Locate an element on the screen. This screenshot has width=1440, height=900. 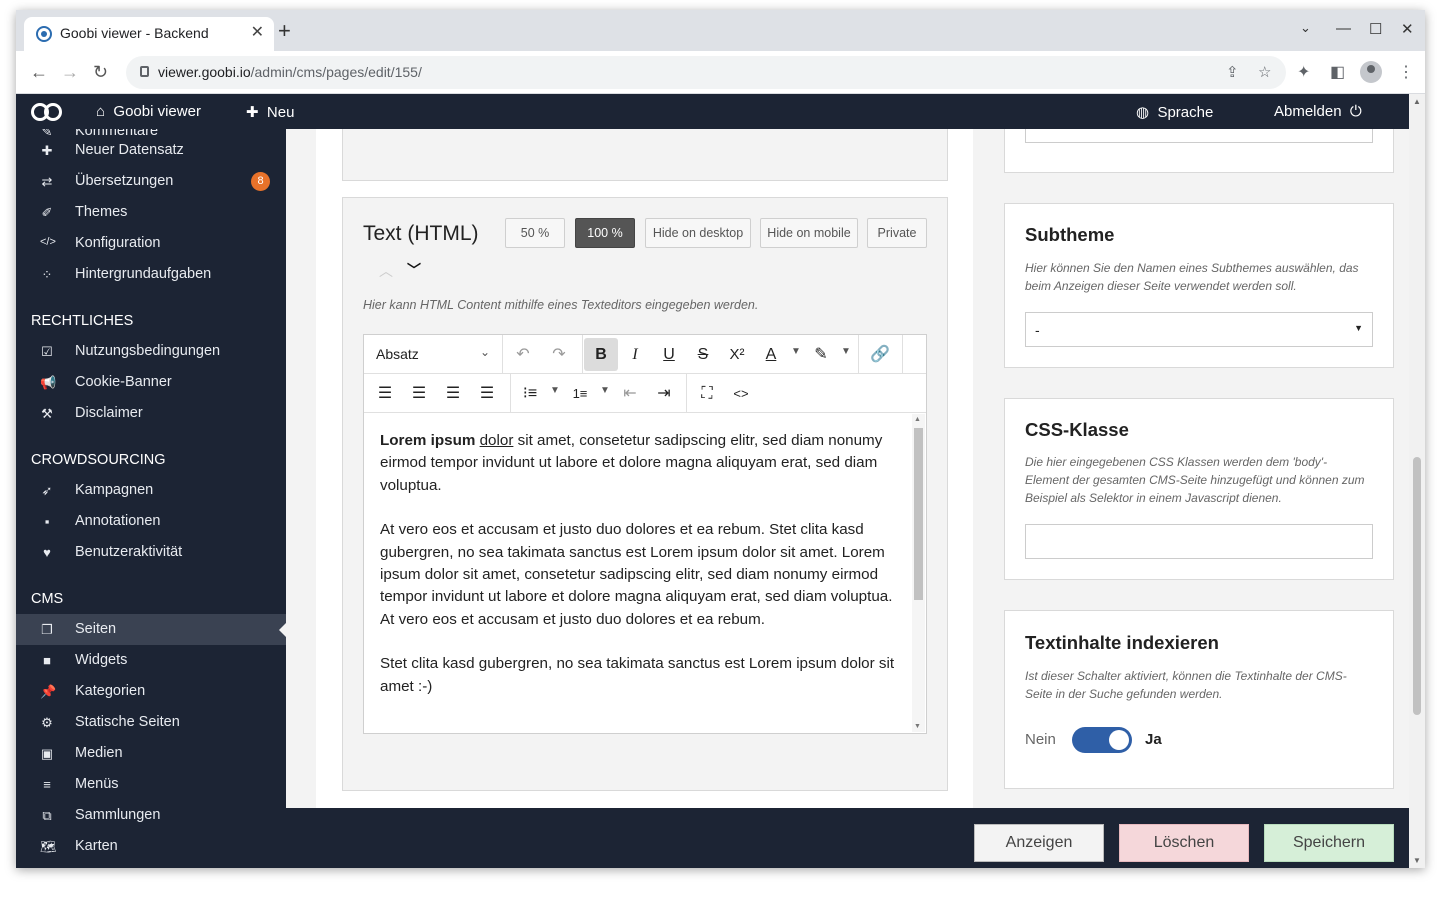
sidebar-item-categories: 📌 Kategorien is located at coordinates (151, 691).